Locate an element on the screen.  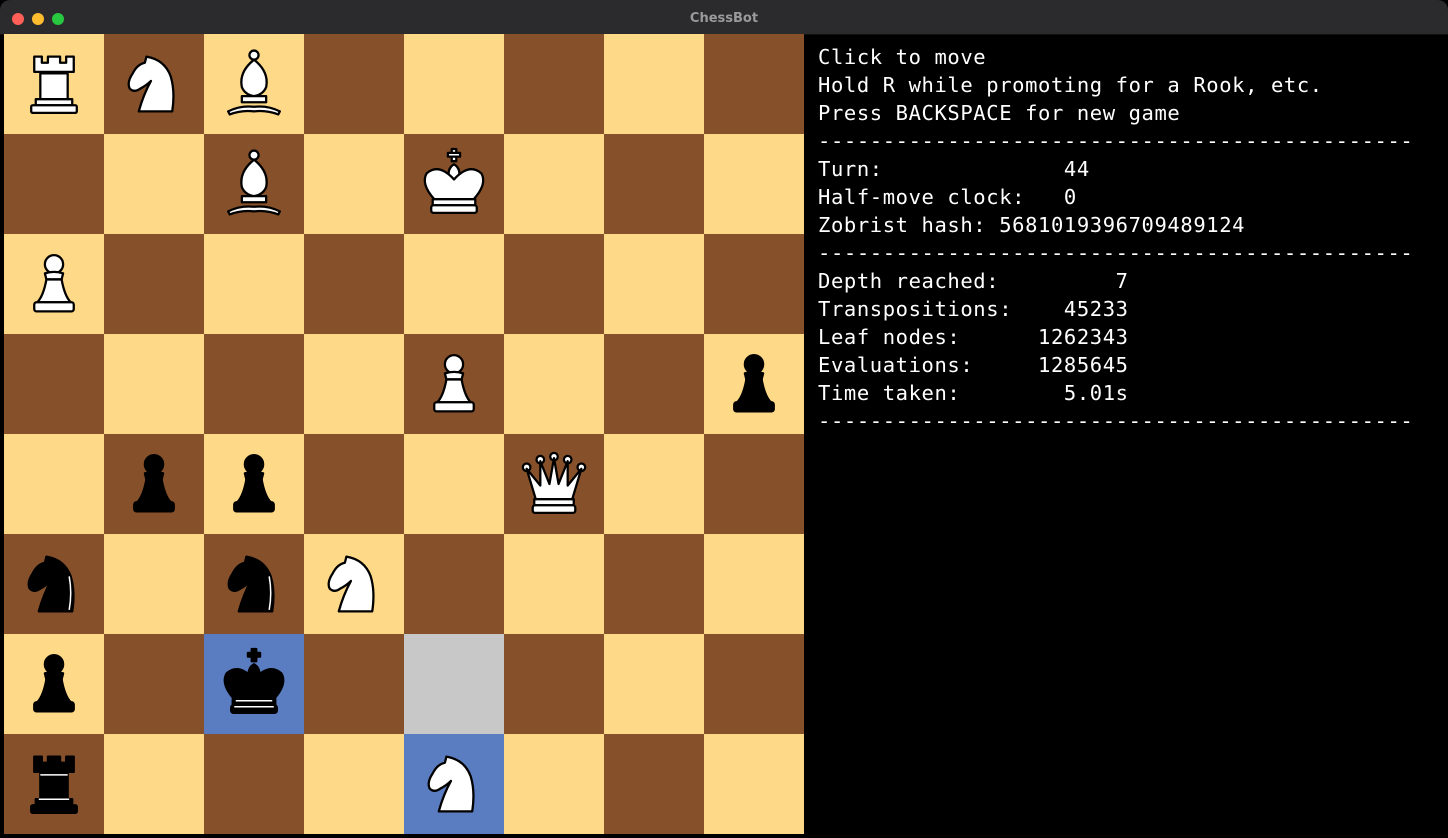
square-b1 is located at coordinates (154, 784).